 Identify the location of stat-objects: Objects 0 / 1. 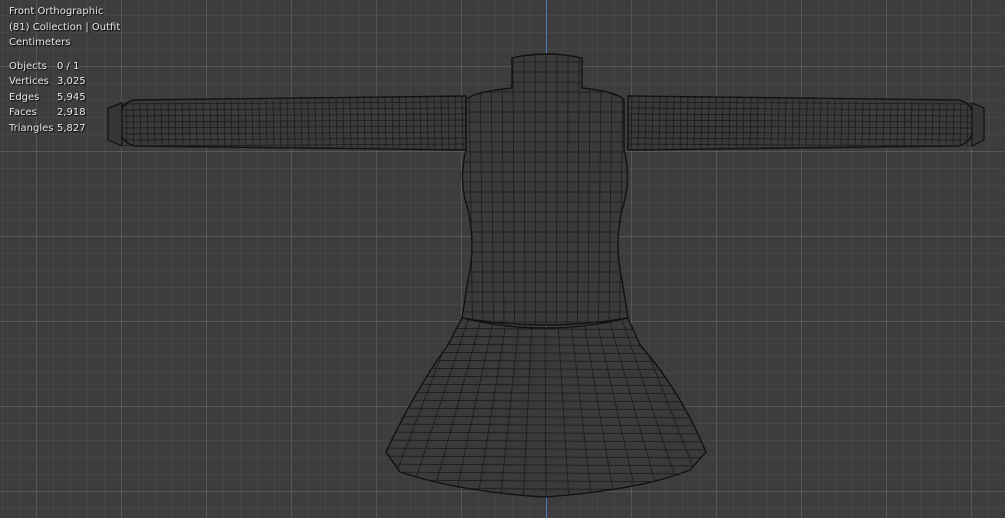
(44, 66).